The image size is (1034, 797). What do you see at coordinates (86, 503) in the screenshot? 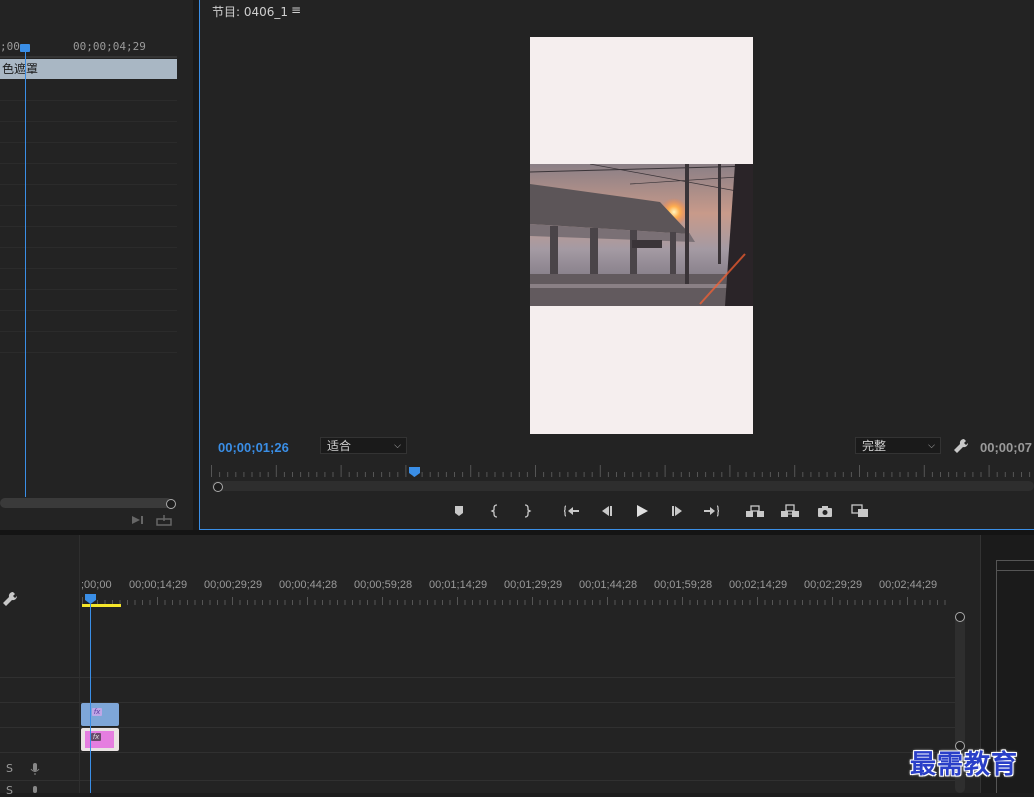
I see `source-scrollbar` at bounding box center [86, 503].